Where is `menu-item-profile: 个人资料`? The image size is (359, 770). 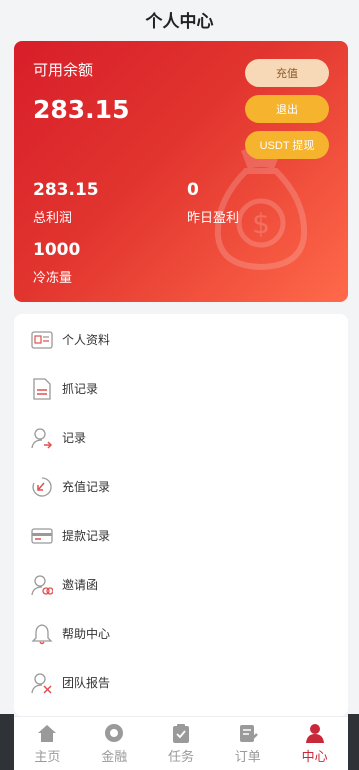
menu-item-profile: 个人资料 is located at coordinates (181, 339).